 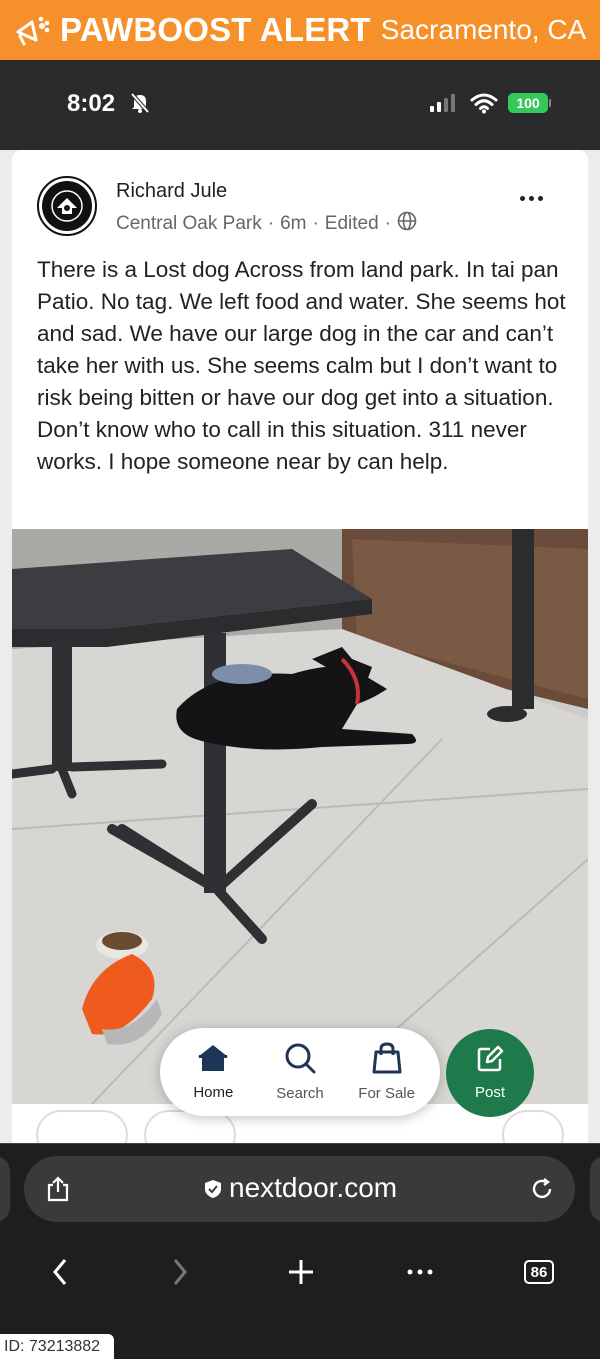 What do you see at coordinates (407, 224) in the screenshot?
I see `globe-icon` at bounding box center [407, 224].